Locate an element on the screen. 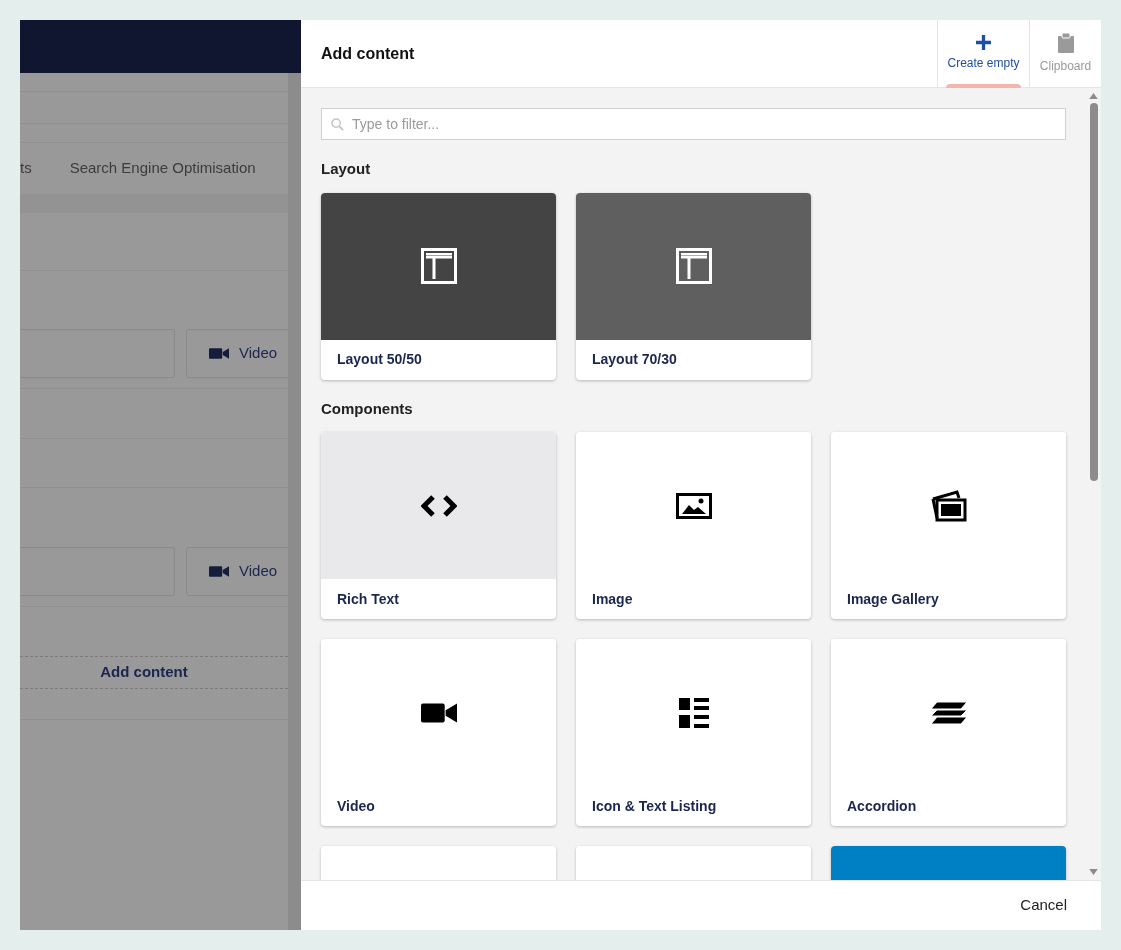 The height and width of the screenshot is (950, 1121). cancel-button: Cancel is located at coordinates (1043, 905).